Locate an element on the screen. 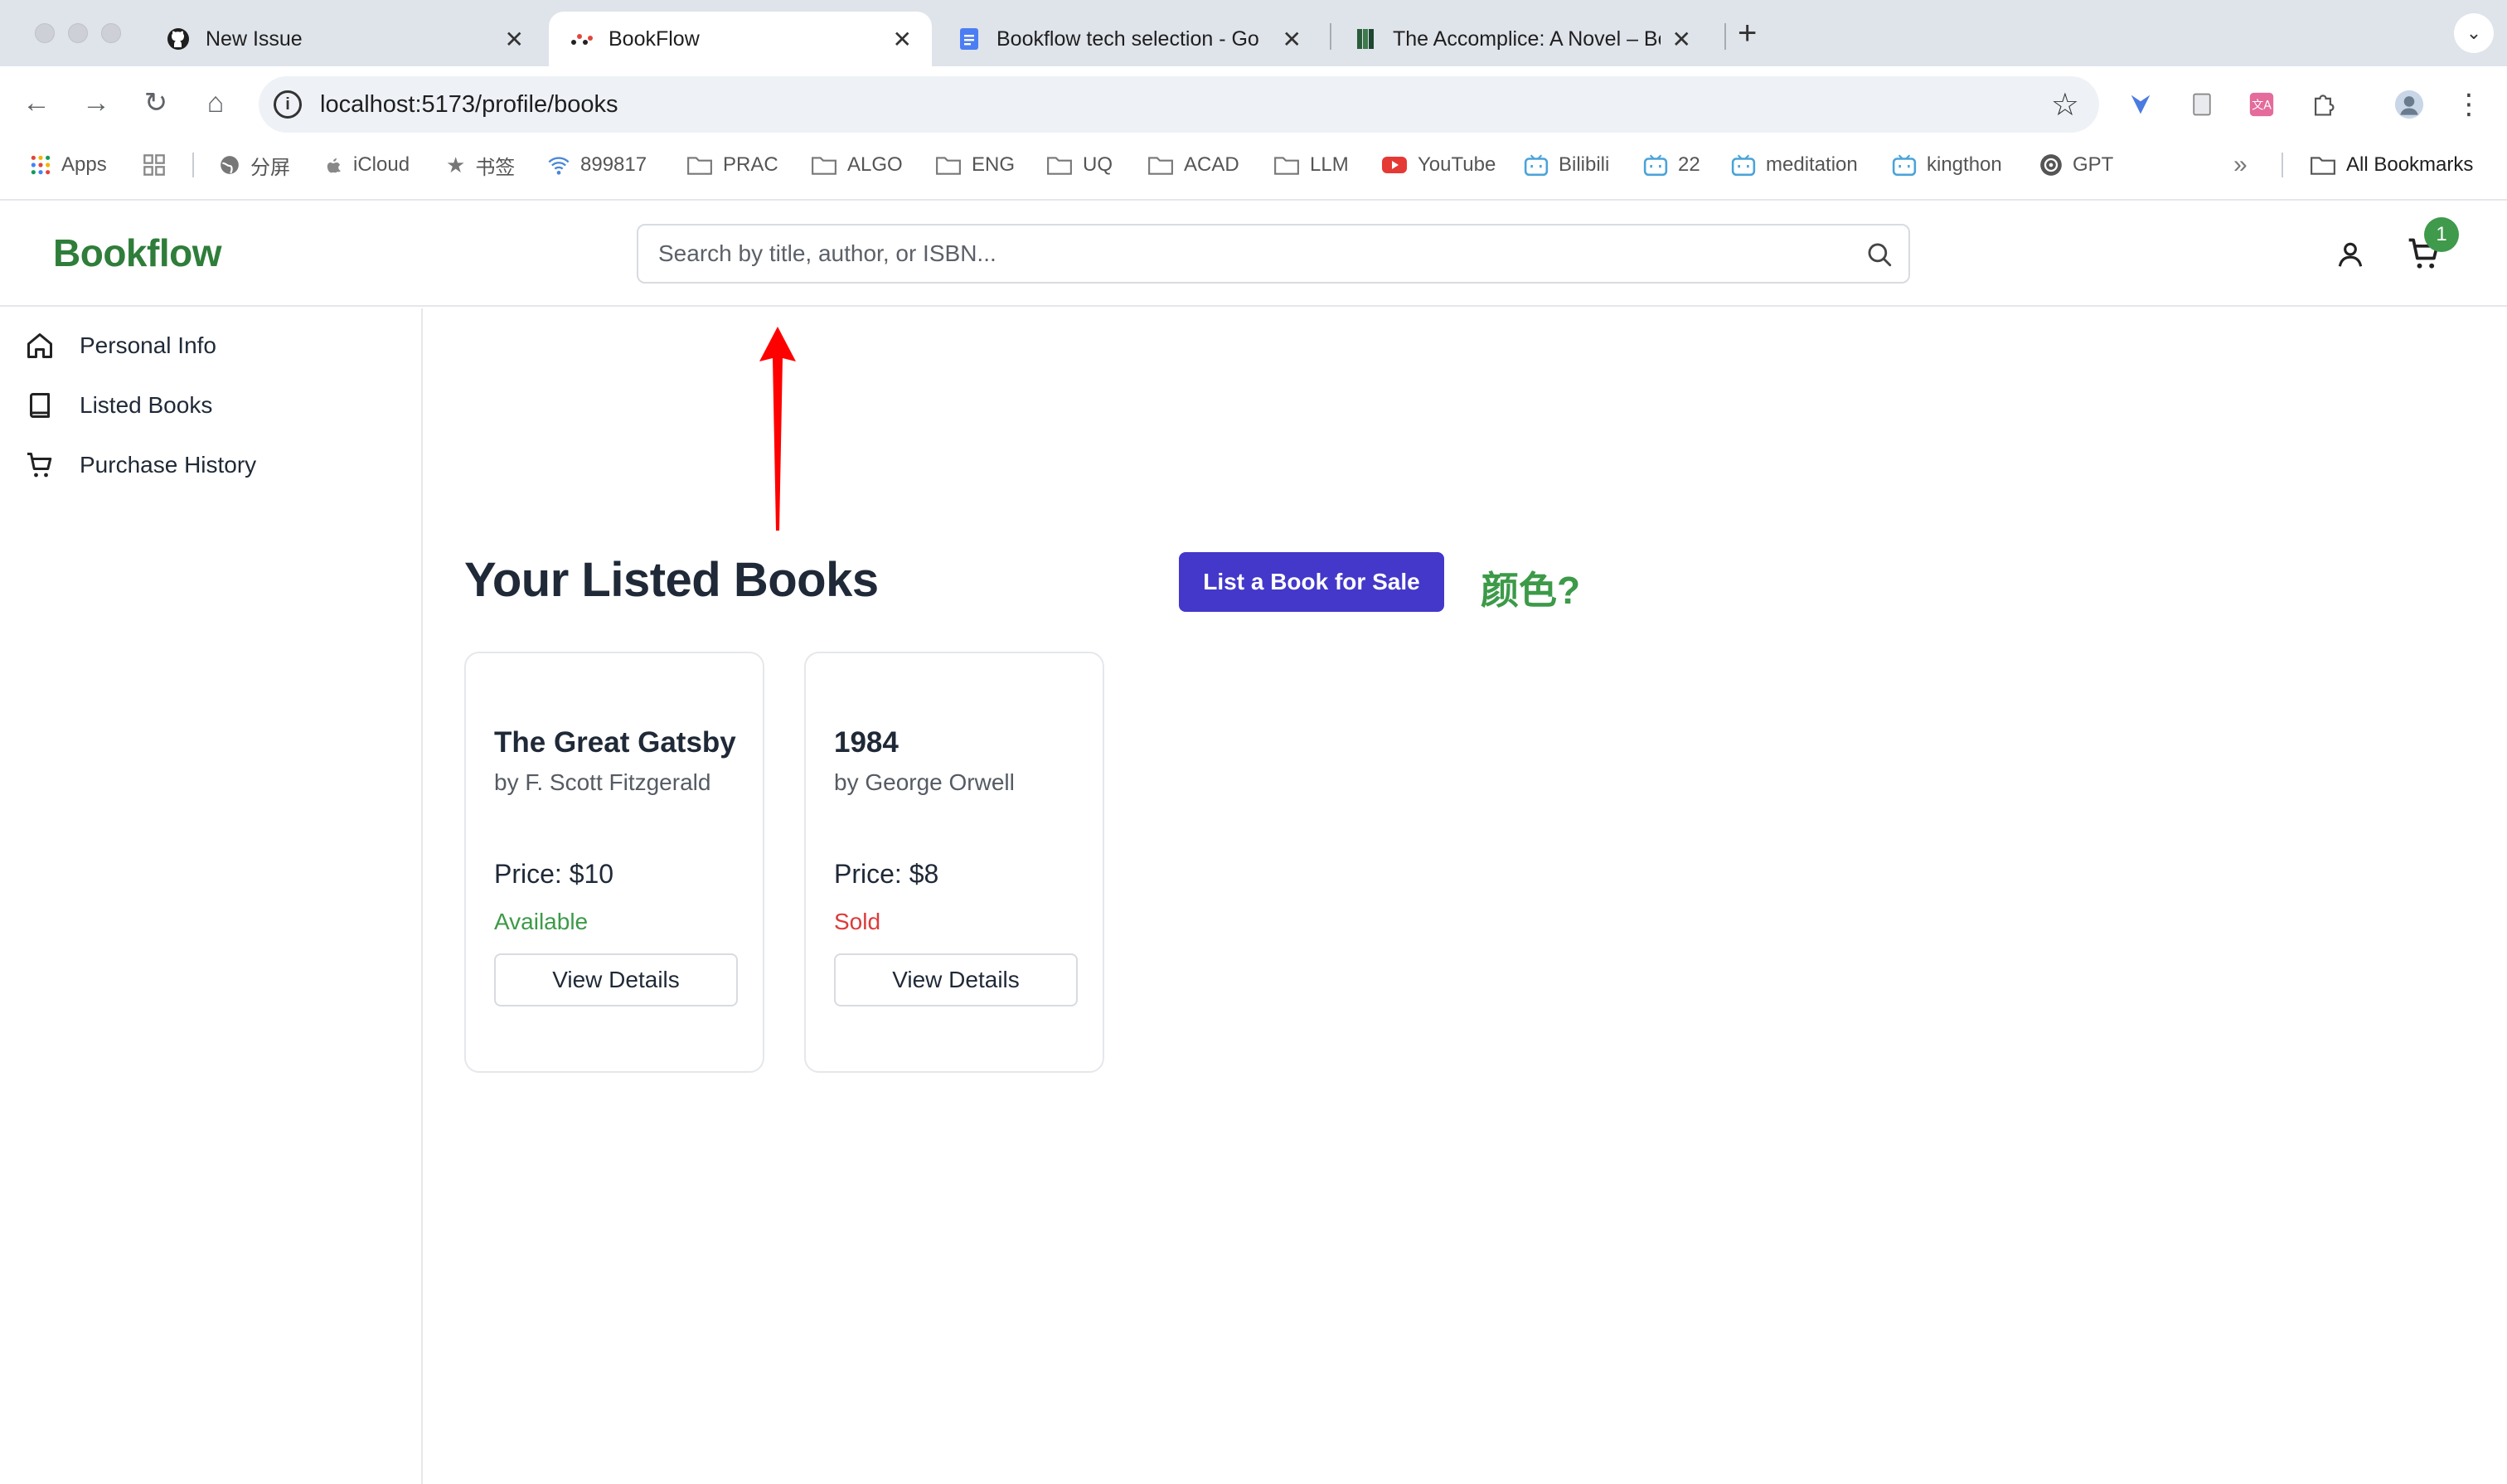  bookmark-folder-acad: ACAD is located at coordinates (1193, 165).